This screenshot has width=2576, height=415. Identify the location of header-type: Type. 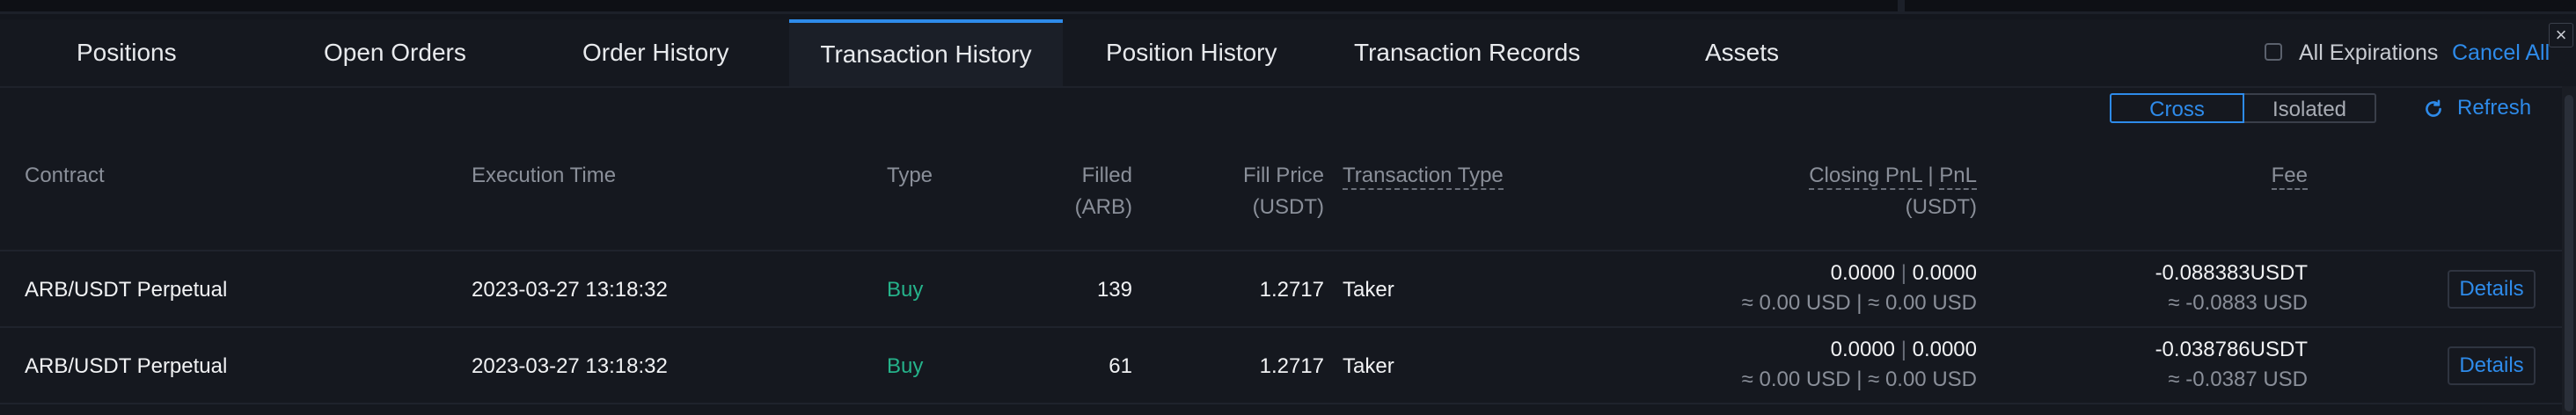
(910, 175).